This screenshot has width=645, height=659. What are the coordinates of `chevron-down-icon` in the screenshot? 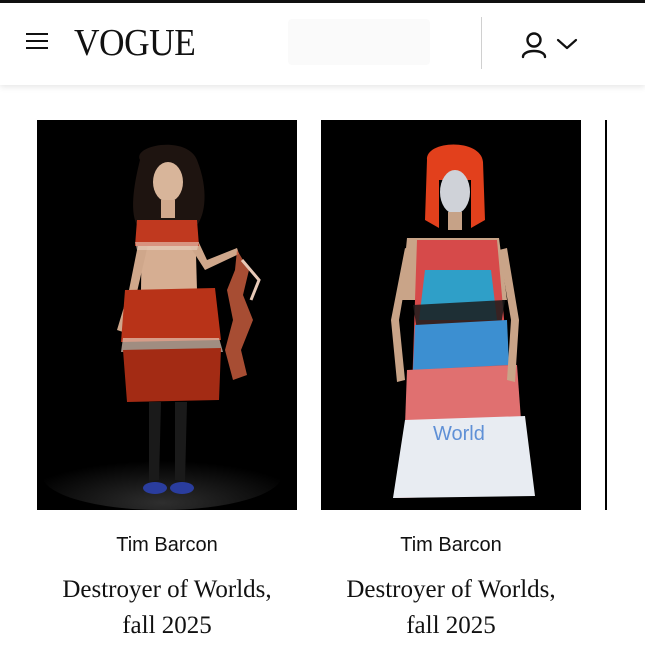 It's located at (567, 44).